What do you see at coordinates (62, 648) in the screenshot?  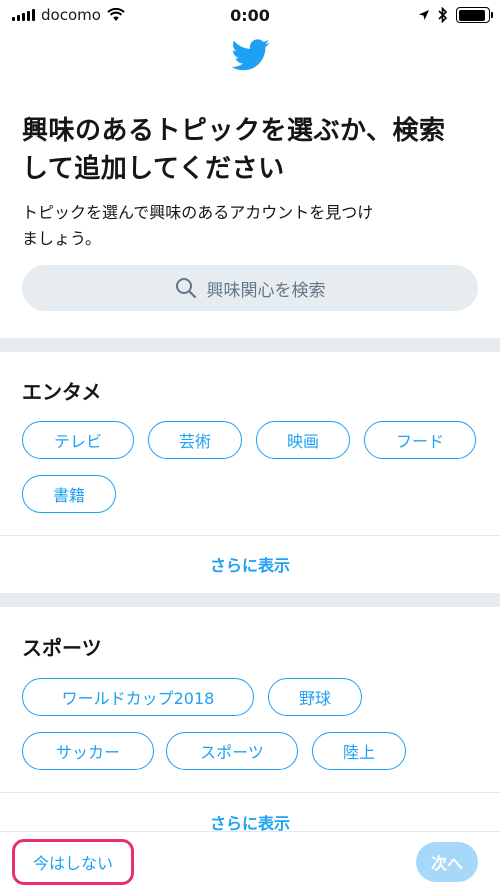 I see `section-title-sports: スポーツ` at bounding box center [62, 648].